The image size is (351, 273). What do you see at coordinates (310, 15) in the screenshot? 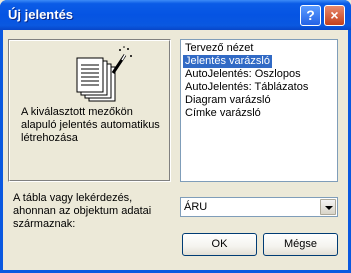
I see `help-button: ?` at bounding box center [310, 15].